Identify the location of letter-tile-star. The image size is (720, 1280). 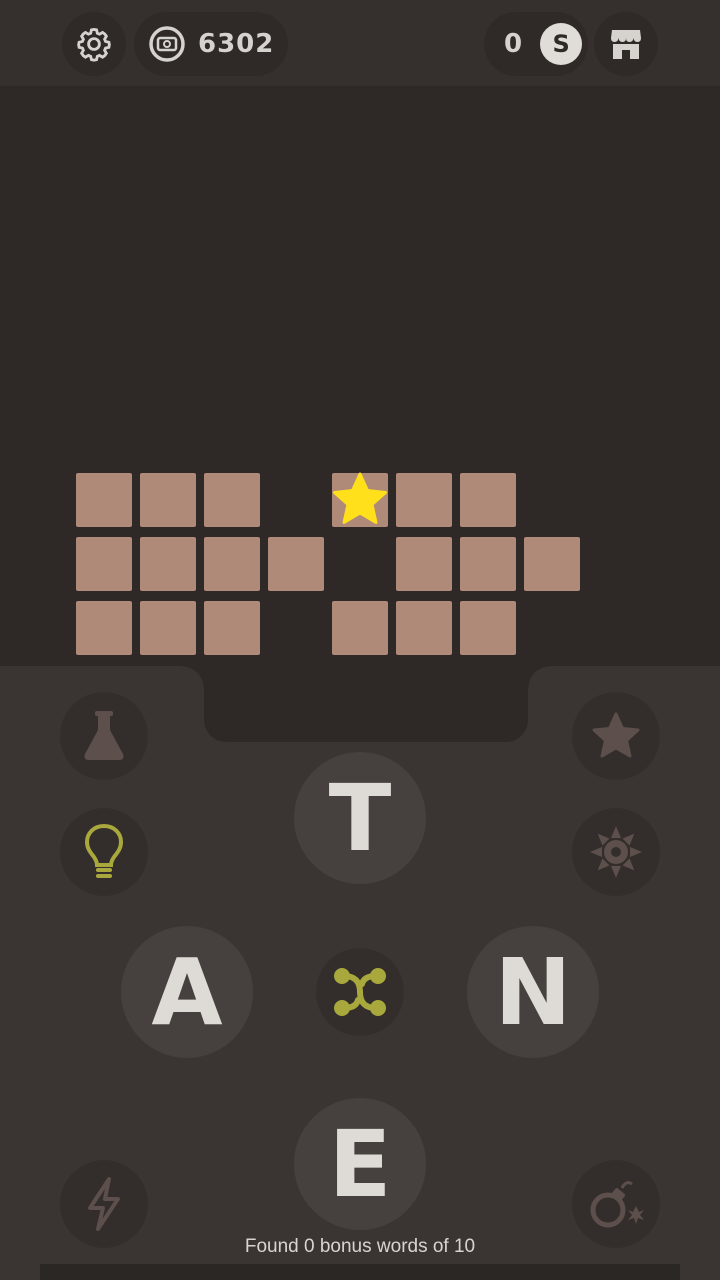
(360, 499).